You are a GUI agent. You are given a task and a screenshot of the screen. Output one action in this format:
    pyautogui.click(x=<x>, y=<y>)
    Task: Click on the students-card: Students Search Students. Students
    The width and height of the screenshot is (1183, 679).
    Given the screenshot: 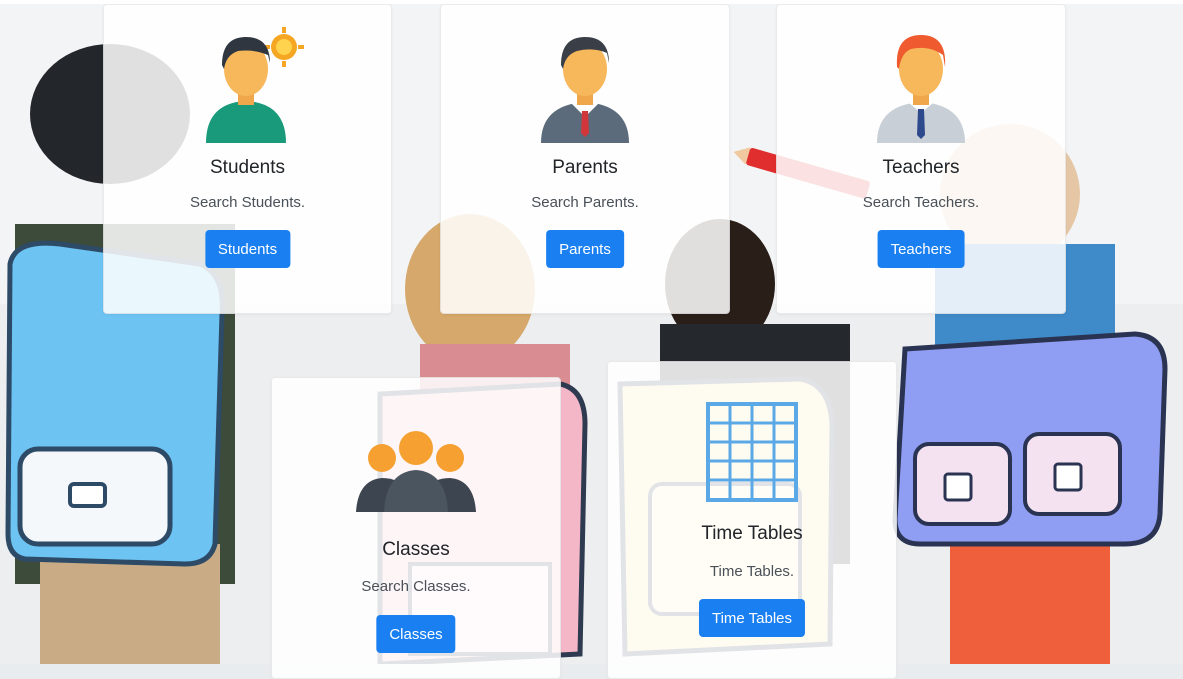 What is the action you would take?
    pyautogui.click(x=247, y=159)
    